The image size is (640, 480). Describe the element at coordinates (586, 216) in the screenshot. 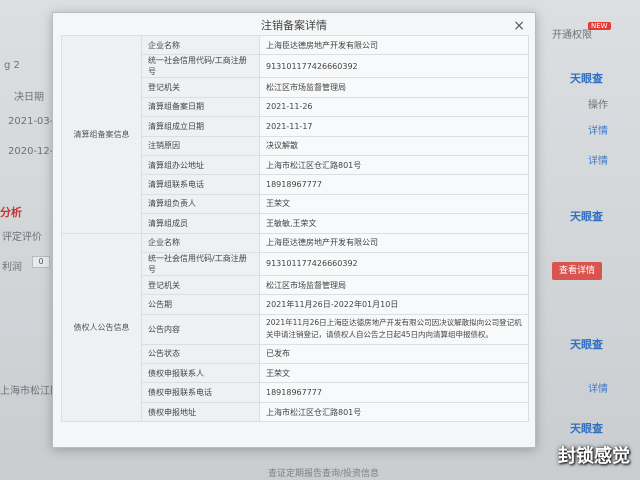

I see `tianyancha-logo-2: 天眼查` at that location.